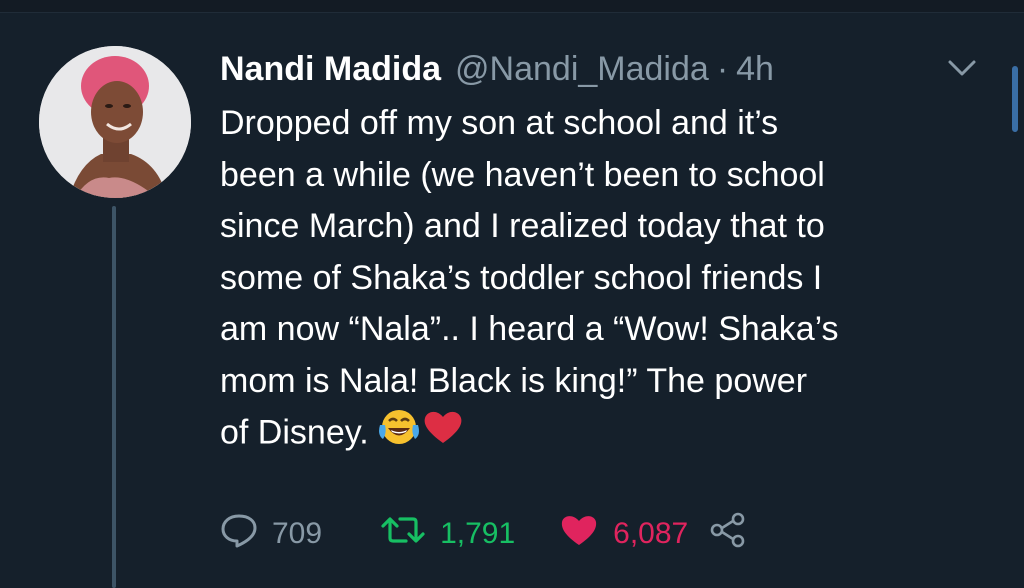 This screenshot has height=588, width=1024. I want to click on retweet-icon, so click(403, 534).